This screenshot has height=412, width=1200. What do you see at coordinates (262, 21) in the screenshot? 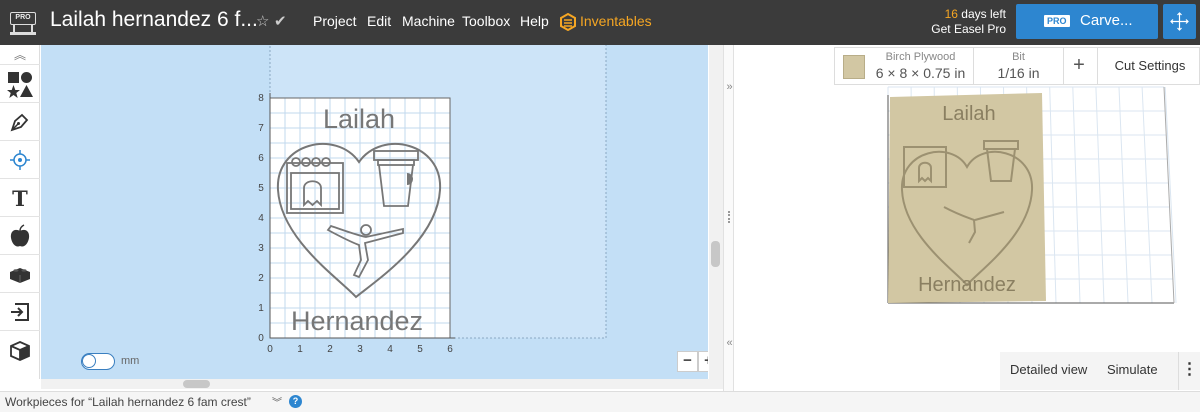
I see `star-icon: ☆` at bounding box center [262, 21].